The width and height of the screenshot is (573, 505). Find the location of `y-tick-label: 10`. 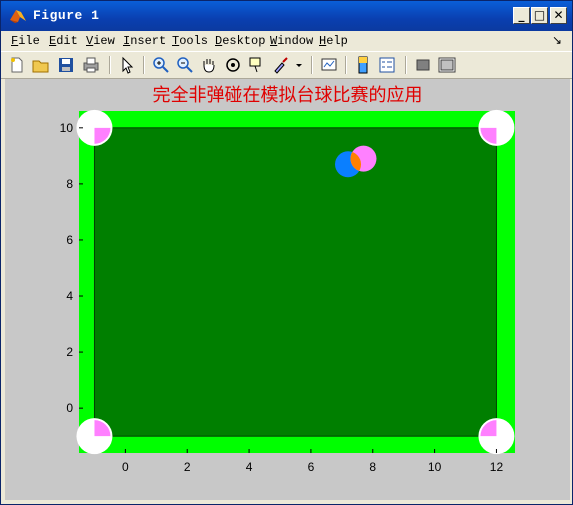

y-tick-label: 10 is located at coordinates (67, 128).